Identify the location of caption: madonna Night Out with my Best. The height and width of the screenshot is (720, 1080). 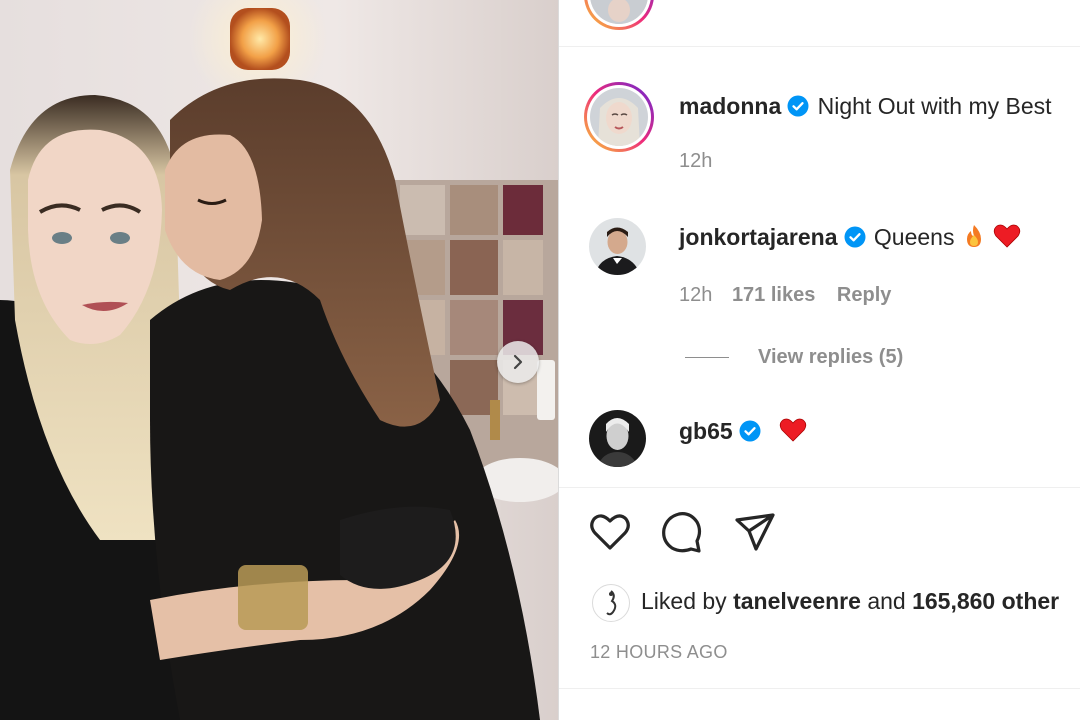
(865, 106).